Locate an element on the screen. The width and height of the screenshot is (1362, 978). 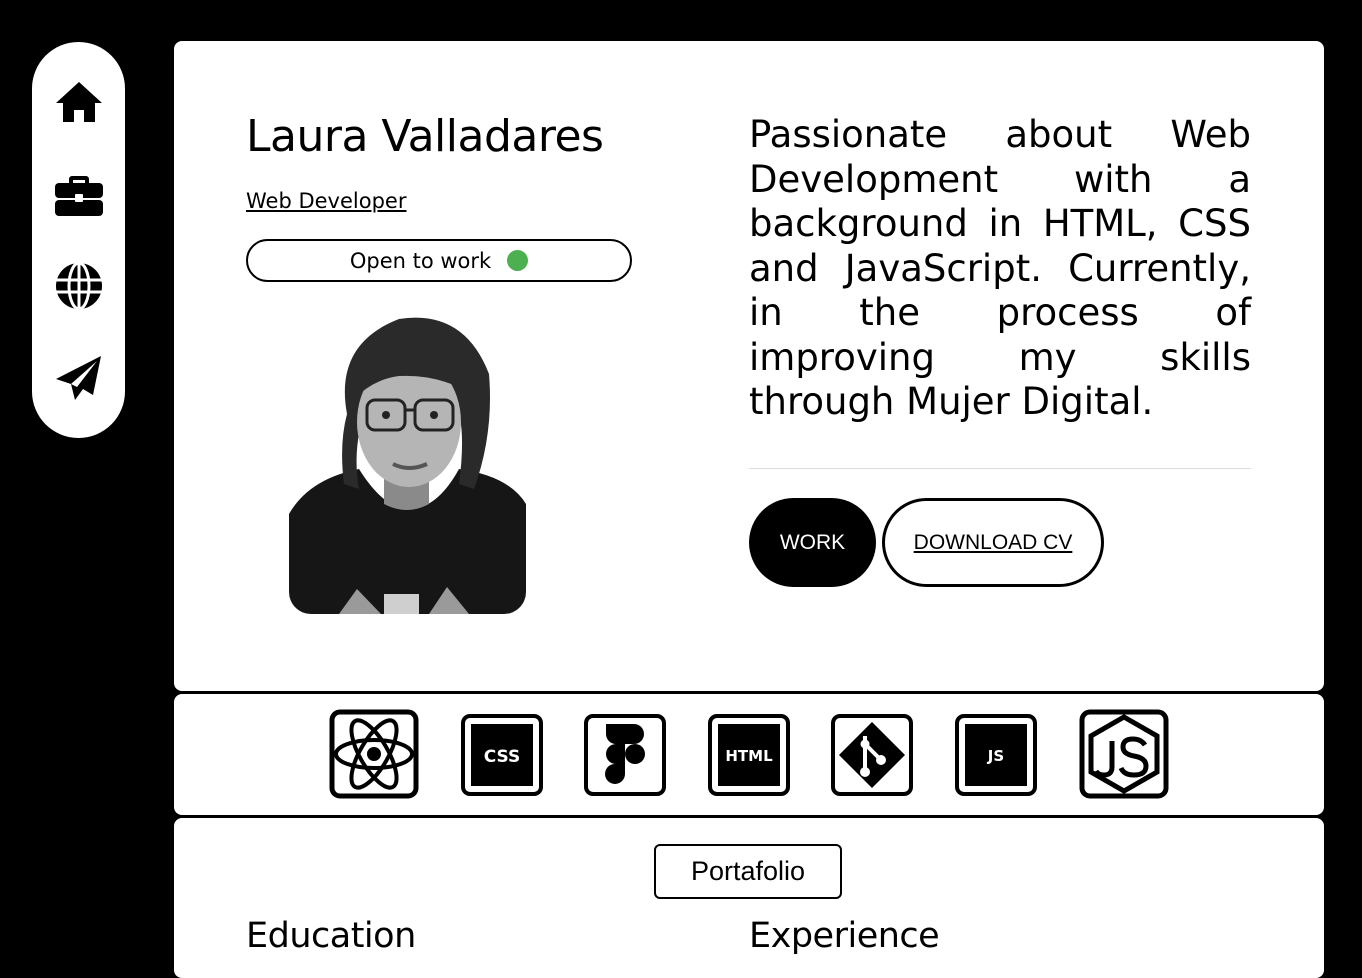
paper-plane-icon is located at coordinates (78, 378).